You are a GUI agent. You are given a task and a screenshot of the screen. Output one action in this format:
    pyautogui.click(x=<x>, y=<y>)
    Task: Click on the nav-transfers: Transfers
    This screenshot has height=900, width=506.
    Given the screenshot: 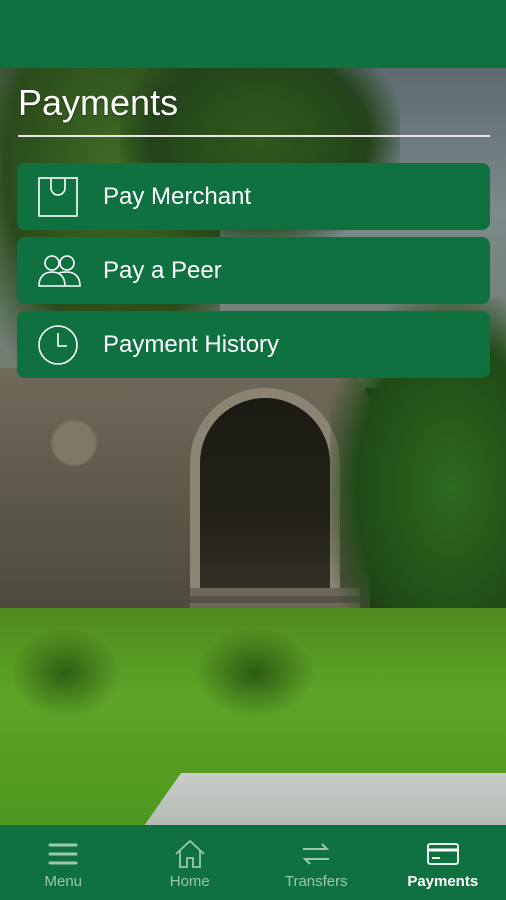 What is the action you would take?
    pyautogui.click(x=316, y=862)
    